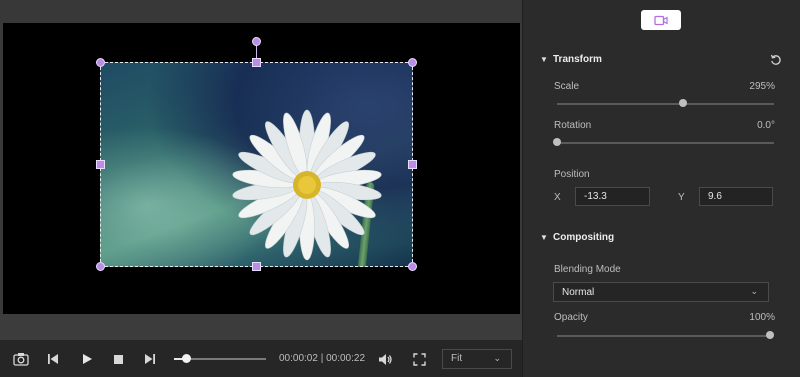  I want to click on rotation-handle, so click(256, 41).